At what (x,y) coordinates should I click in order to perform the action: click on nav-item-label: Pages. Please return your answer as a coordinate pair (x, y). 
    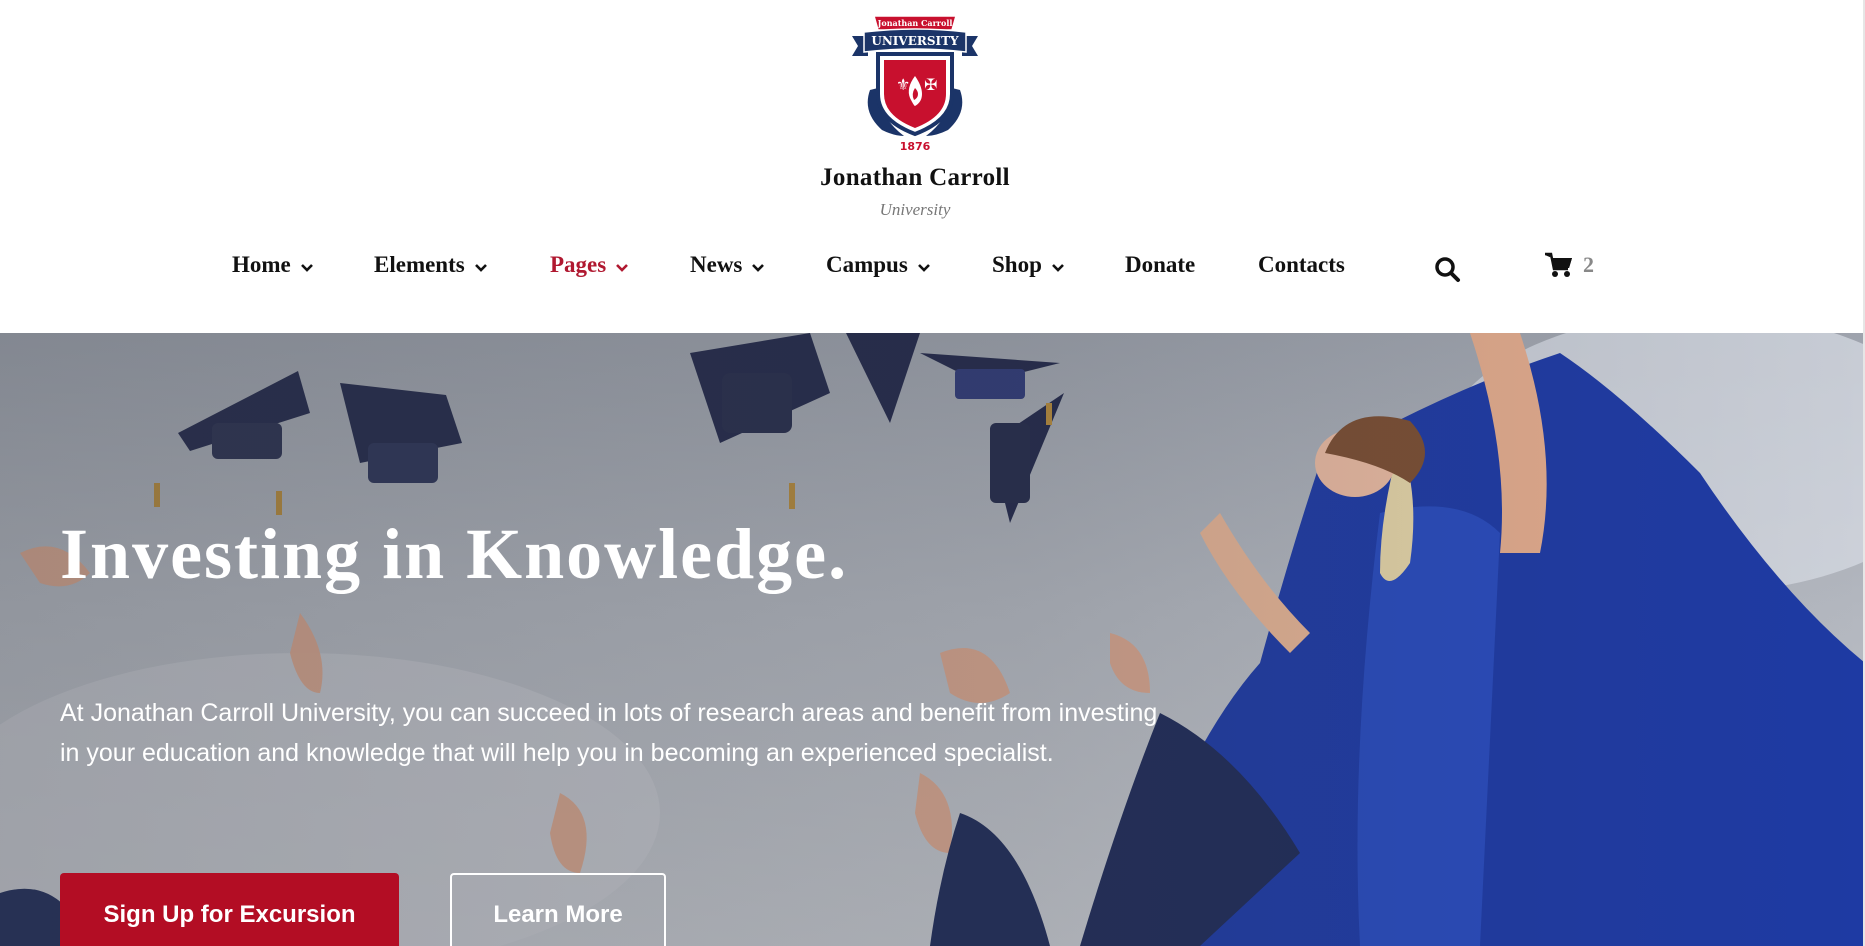
    Looking at the image, I should click on (578, 264).